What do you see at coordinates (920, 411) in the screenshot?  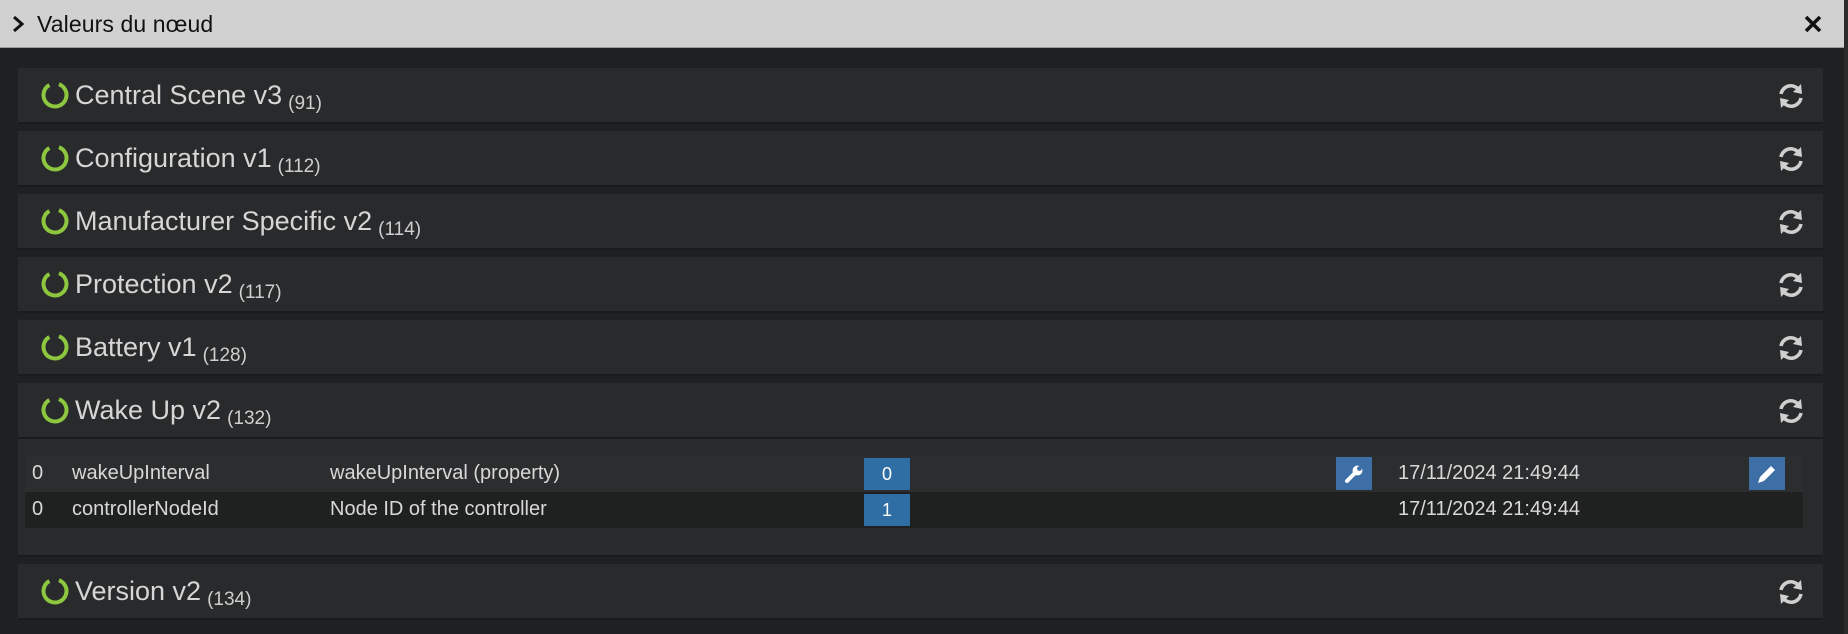 I see `panel-wake-up: Wake Up v2 (132)` at bounding box center [920, 411].